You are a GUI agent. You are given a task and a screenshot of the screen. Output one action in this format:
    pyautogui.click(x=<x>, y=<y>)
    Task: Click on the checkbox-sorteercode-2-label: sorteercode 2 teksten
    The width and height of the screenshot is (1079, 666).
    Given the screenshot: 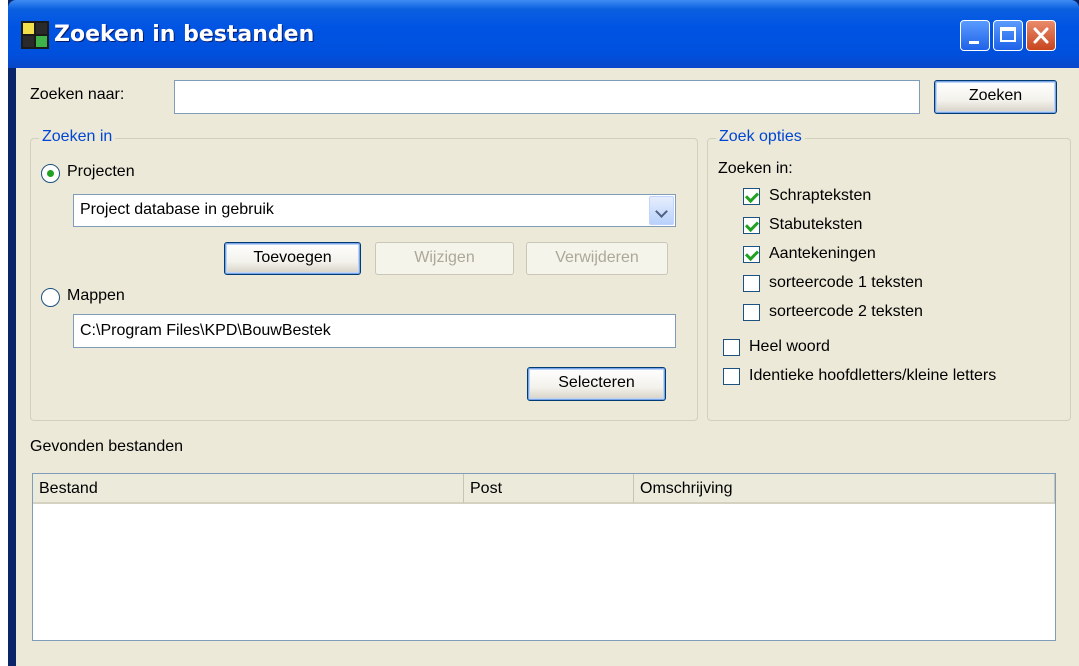 What is the action you would take?
    pyautogui.click(x=846, y=312)
    